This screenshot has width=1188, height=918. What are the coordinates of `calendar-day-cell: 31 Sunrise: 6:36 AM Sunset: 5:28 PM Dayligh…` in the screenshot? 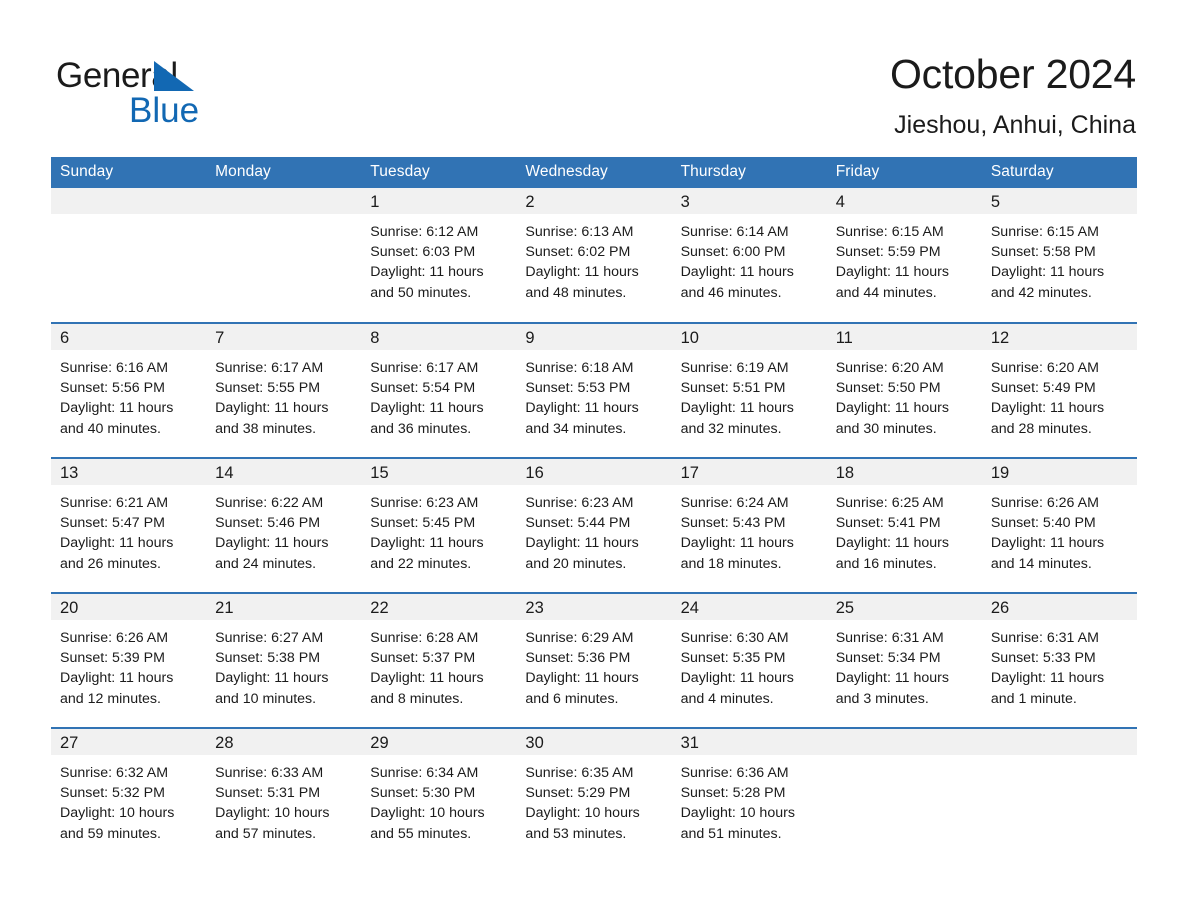 It's located at (749, 795).